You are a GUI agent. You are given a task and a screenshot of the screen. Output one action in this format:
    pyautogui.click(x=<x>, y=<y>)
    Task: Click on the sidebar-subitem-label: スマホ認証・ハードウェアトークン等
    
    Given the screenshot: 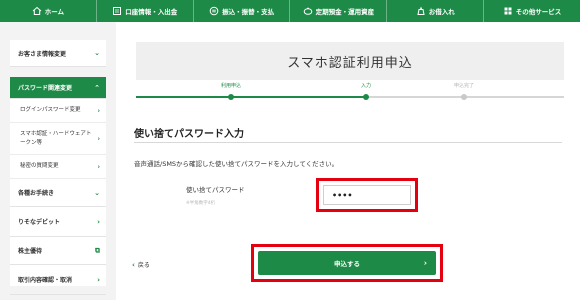 What is the action you would take?
    pyautogui.click(x=56, y=138)
    